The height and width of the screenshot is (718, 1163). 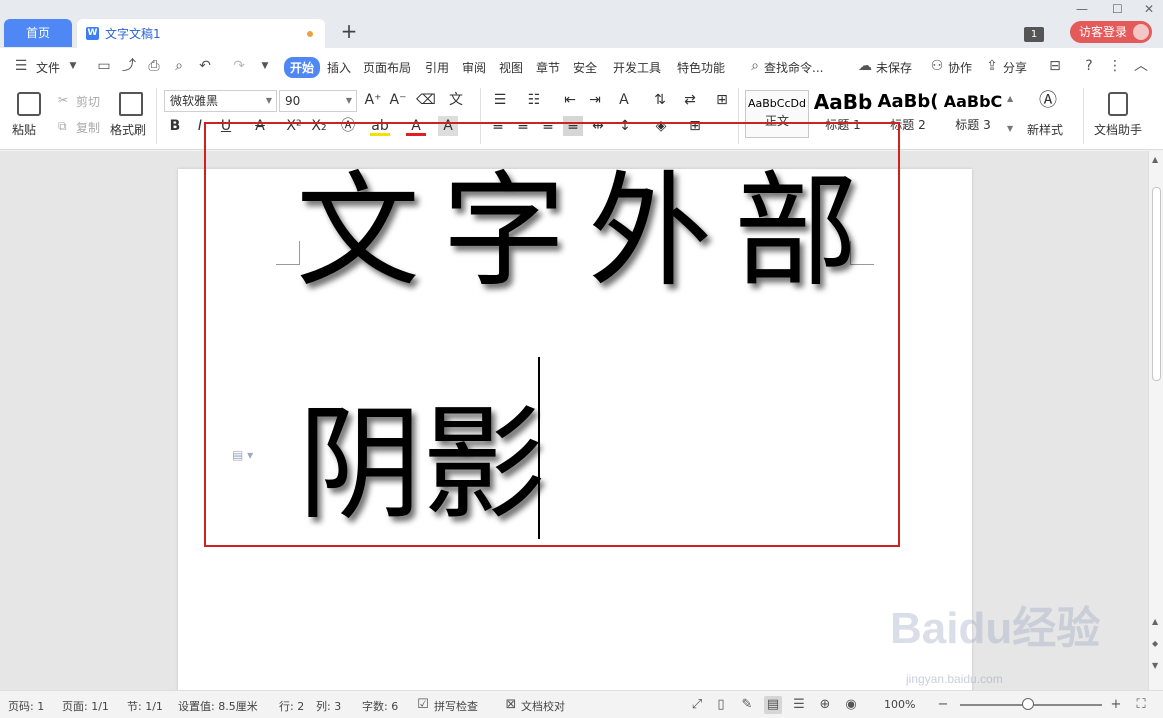 I want to click on export-icon: ⤴, so click(x=129, y=66).